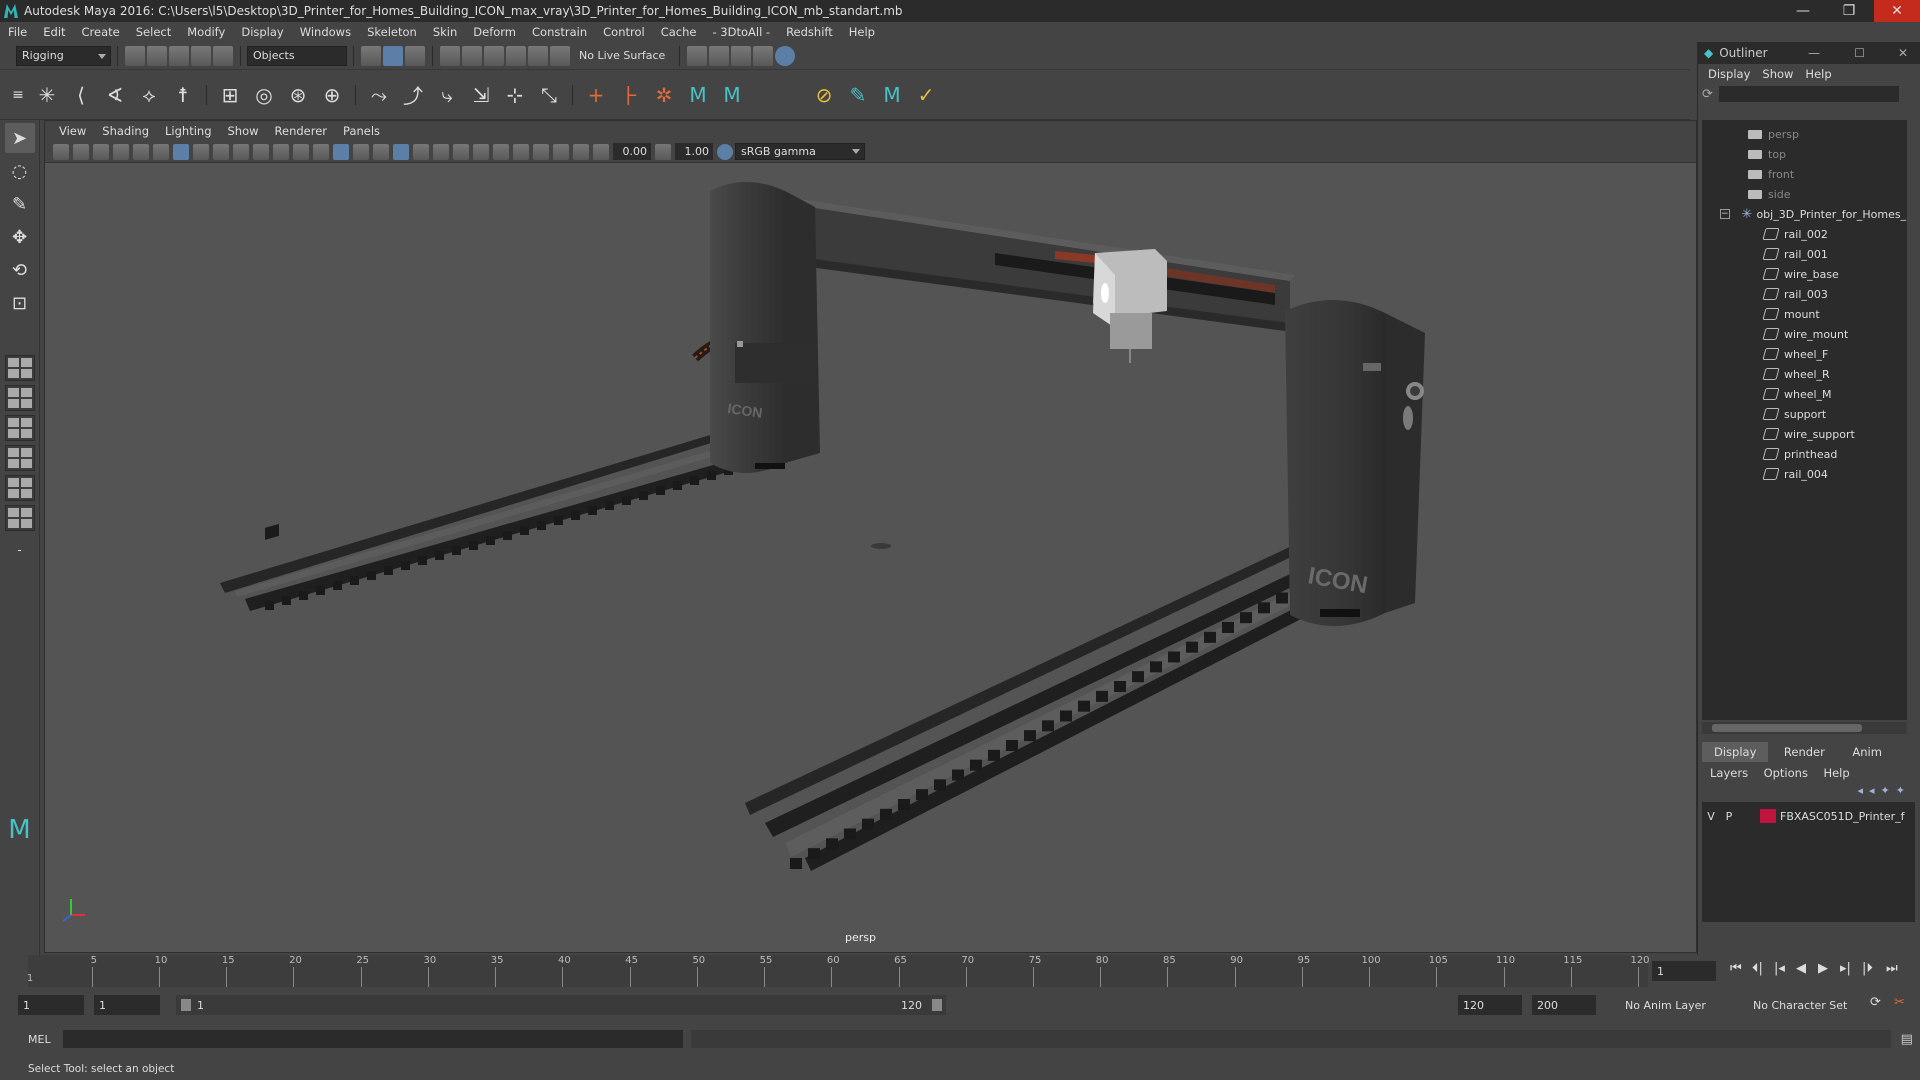 This screenshot has height=1080, width=1920. What do you see at coordinates (1804, 274) in the screenshot?
I see `outliner-item: wire_base` at bounding box center [1804, 274].